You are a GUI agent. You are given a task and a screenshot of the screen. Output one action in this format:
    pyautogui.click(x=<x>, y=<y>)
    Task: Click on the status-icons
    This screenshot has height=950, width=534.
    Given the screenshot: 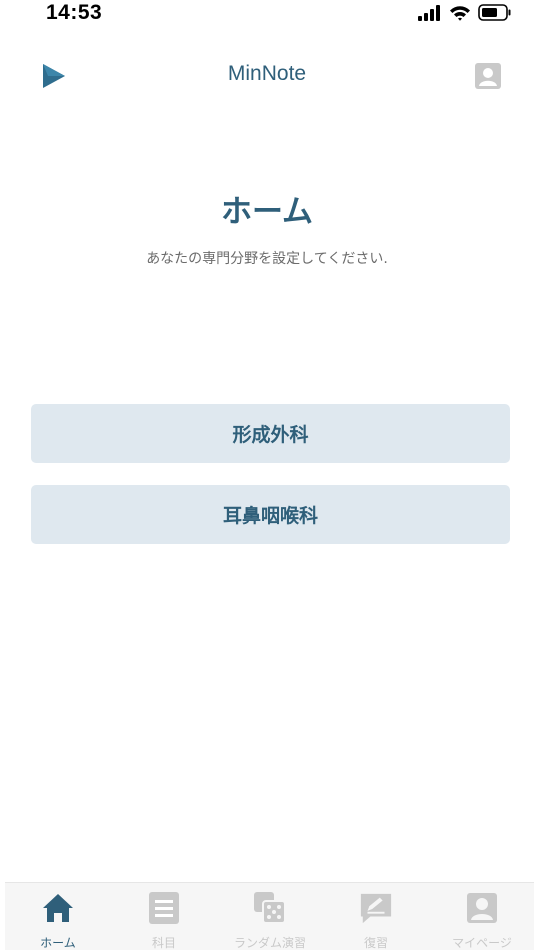 What is the action you would take?
    pyautogui.click(x=465, y=12)
    